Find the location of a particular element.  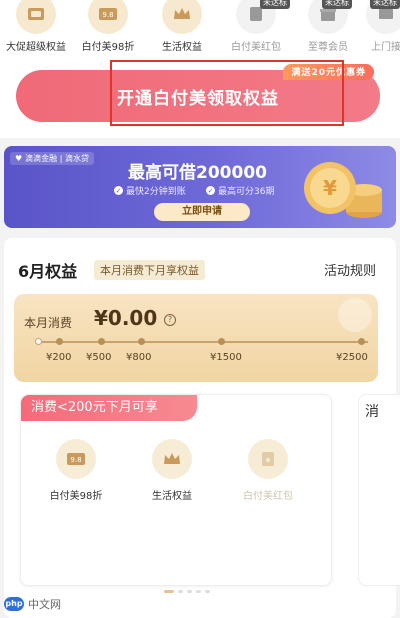

loan-brand-badge: ♥ 滴滴金融 | 滴水贷 is located at coordinates (52, 158).